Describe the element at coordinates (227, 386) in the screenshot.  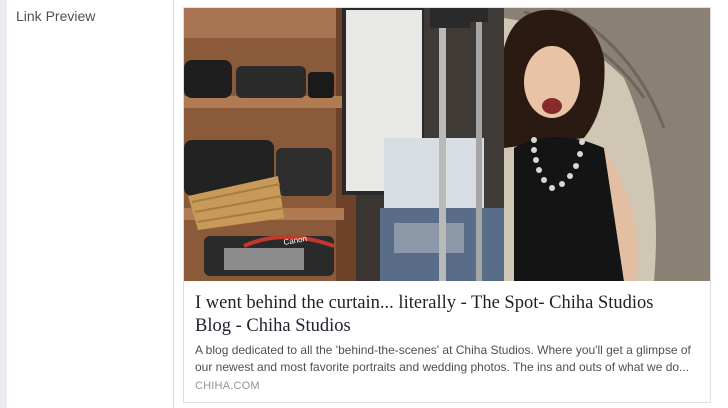
I see `link-preview-domain: CHIHA.COM` at that location.